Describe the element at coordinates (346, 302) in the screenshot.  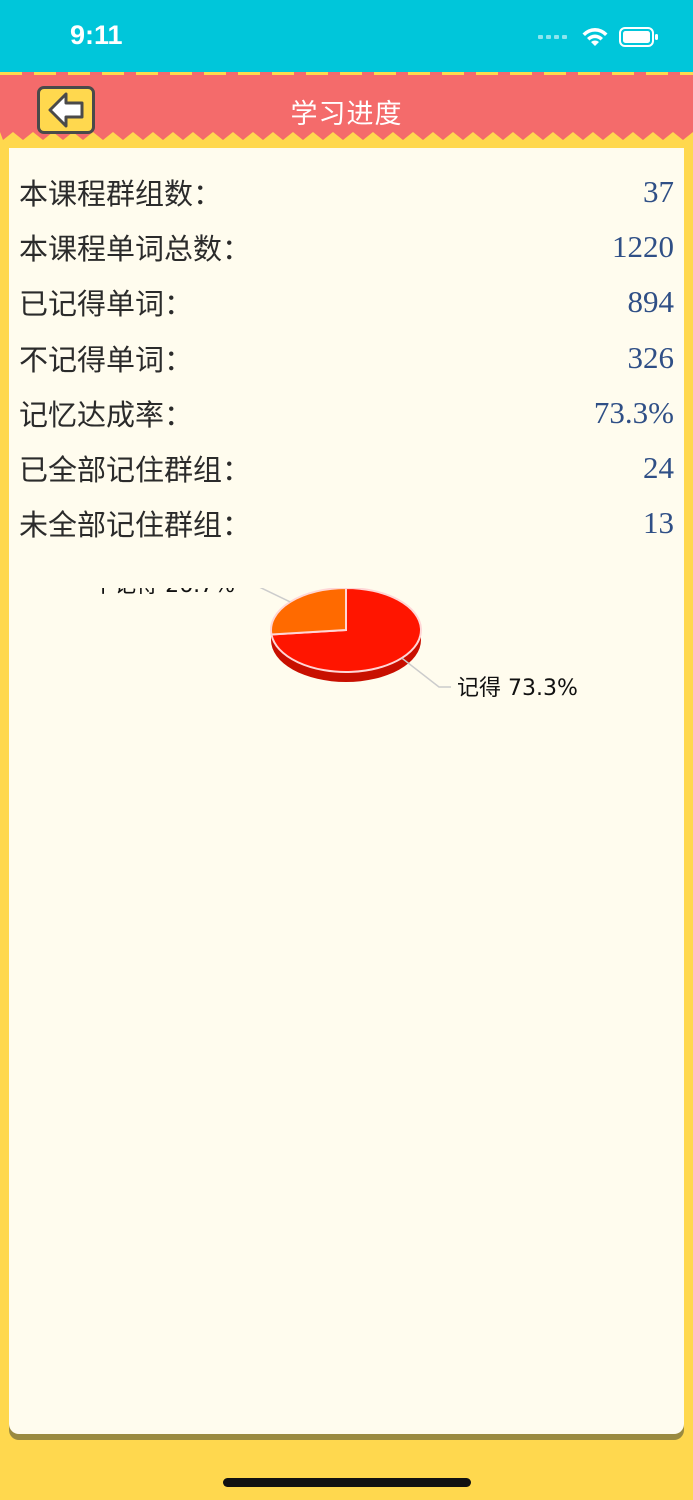
I see `stat-row-remembered: 已记得单词： 894` at that location.